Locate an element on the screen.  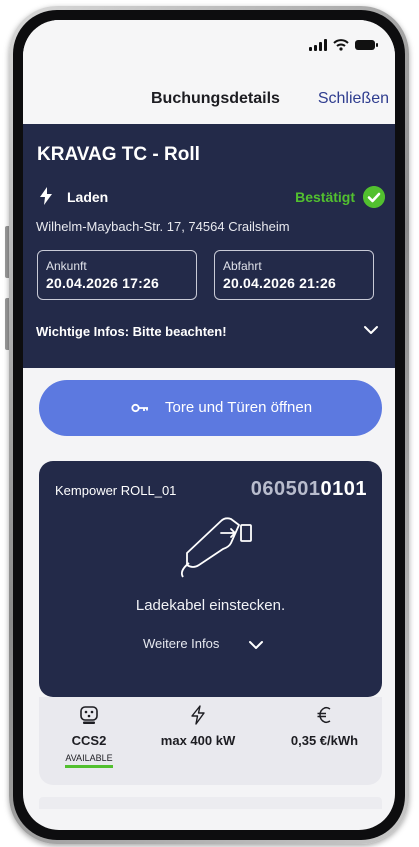
page-title: Buchungsdetails is located at coordinates (215, 98).